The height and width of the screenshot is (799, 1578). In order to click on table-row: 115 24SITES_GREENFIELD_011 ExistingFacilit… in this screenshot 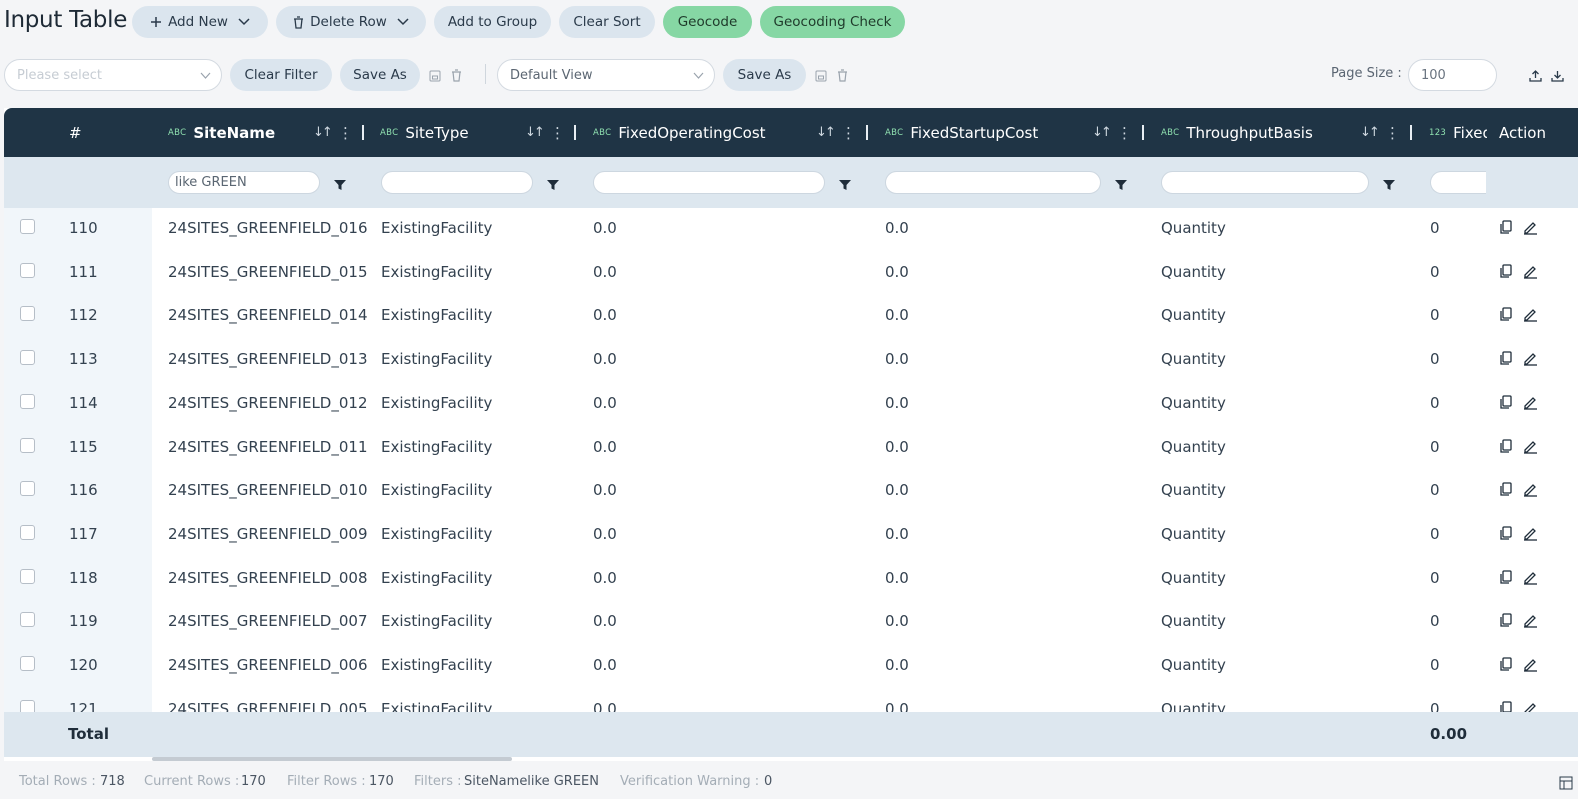, I will do `click(791, 449)`.